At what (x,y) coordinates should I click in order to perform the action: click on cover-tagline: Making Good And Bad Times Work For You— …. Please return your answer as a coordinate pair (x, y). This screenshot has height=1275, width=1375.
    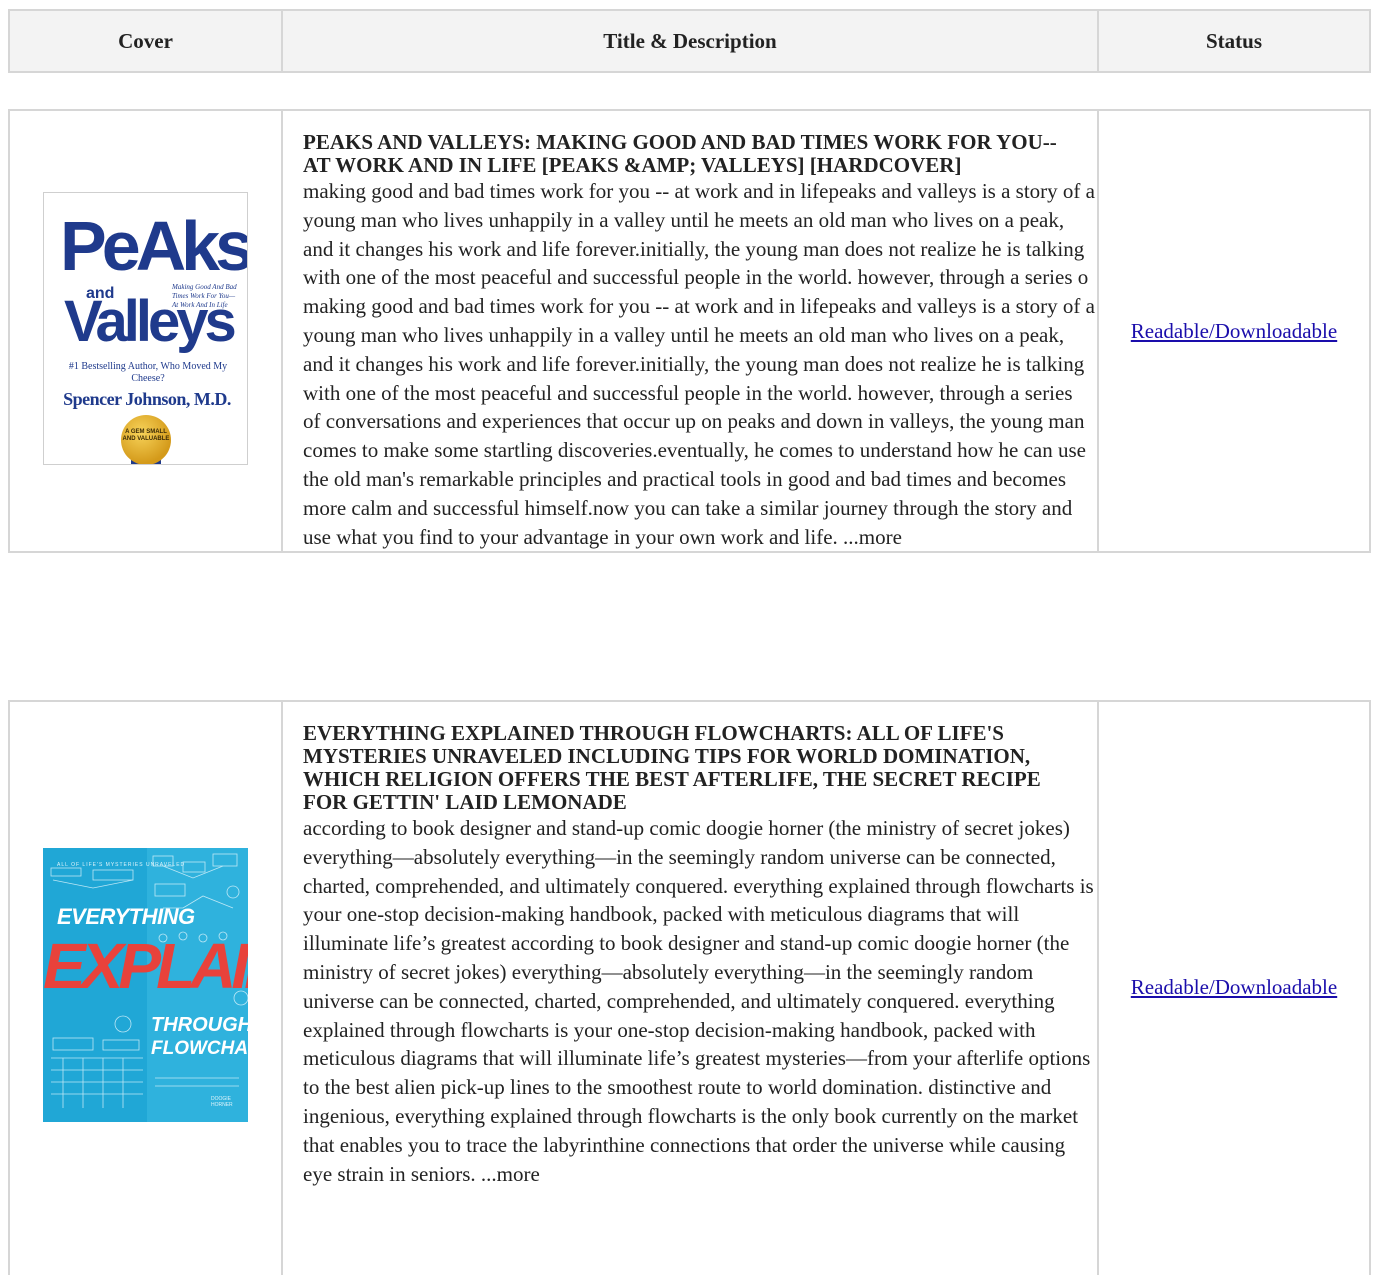
    Looking at the image, I should click on (204, 296).